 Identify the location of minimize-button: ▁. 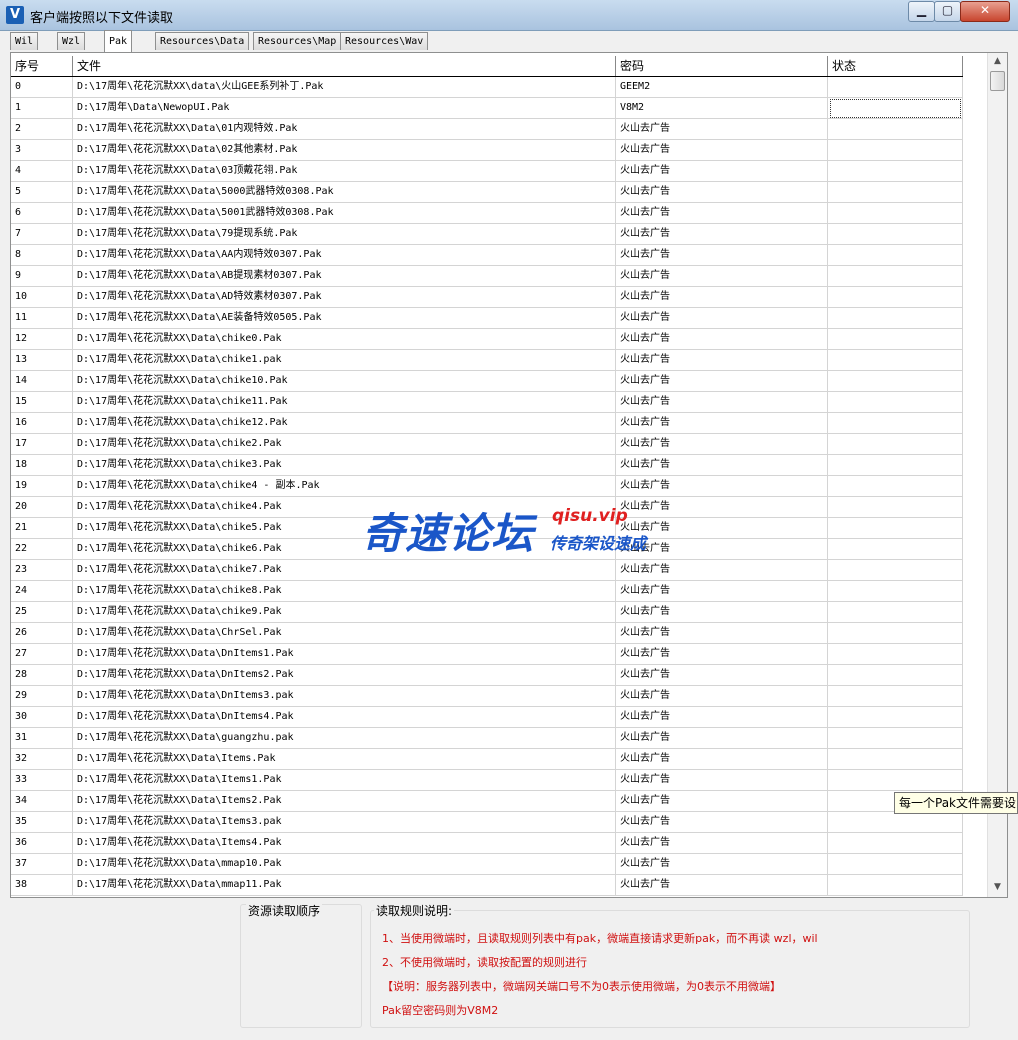
(921, 11).